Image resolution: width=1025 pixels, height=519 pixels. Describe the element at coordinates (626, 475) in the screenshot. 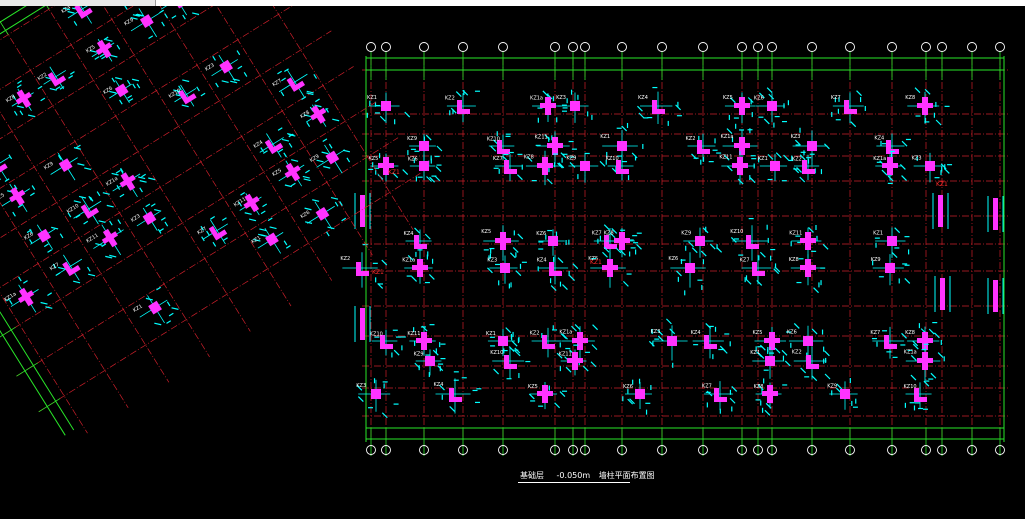

I see `caption-title: 墙柱平面布置图` at that location.